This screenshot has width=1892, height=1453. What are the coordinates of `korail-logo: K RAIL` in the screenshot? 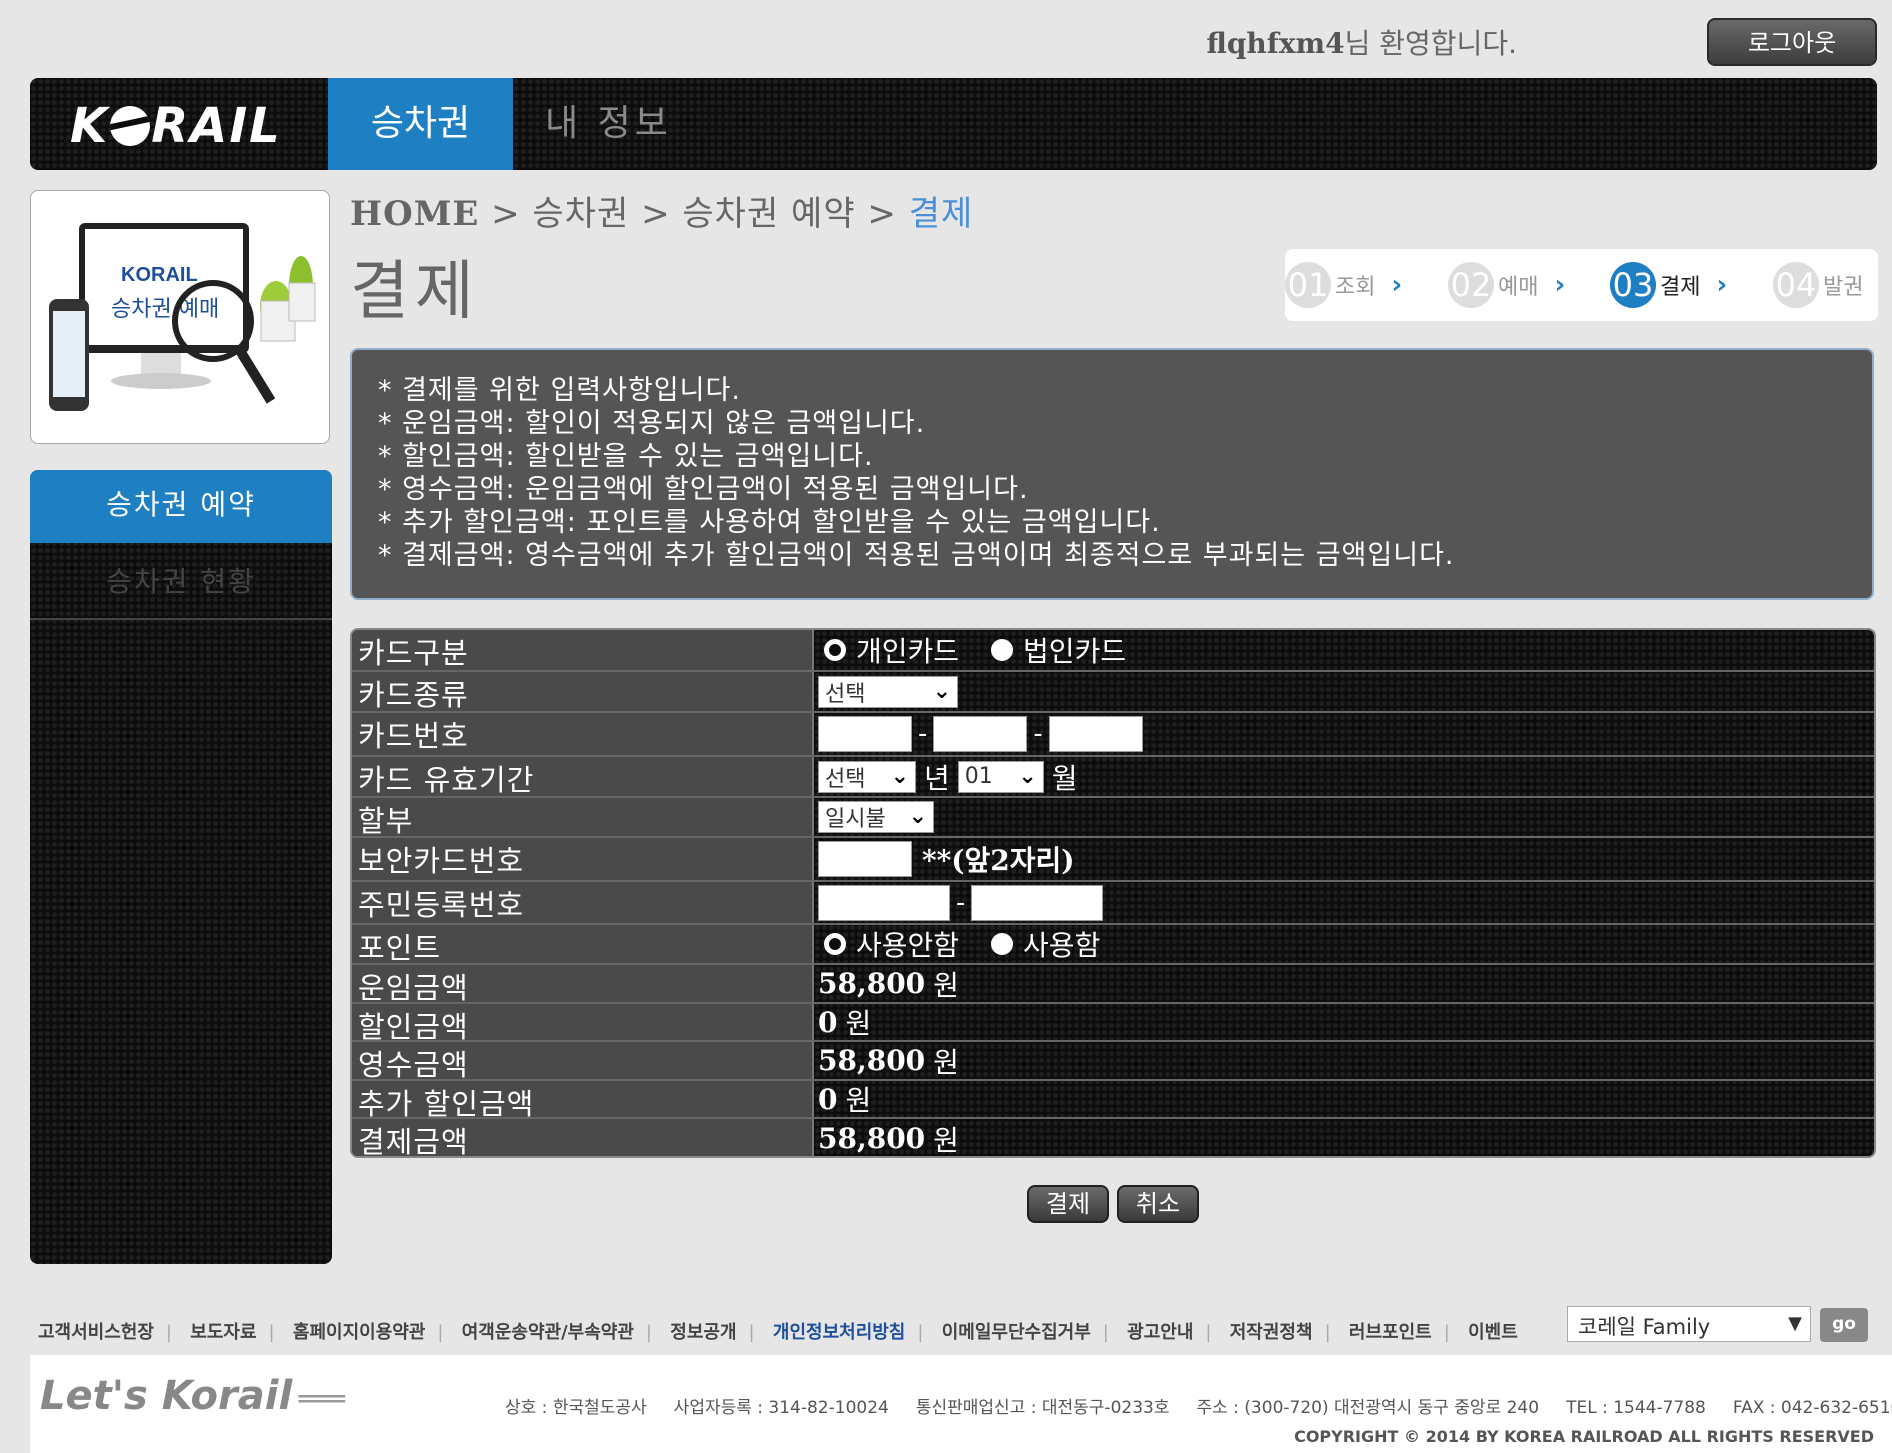 It's located at (176, 126).